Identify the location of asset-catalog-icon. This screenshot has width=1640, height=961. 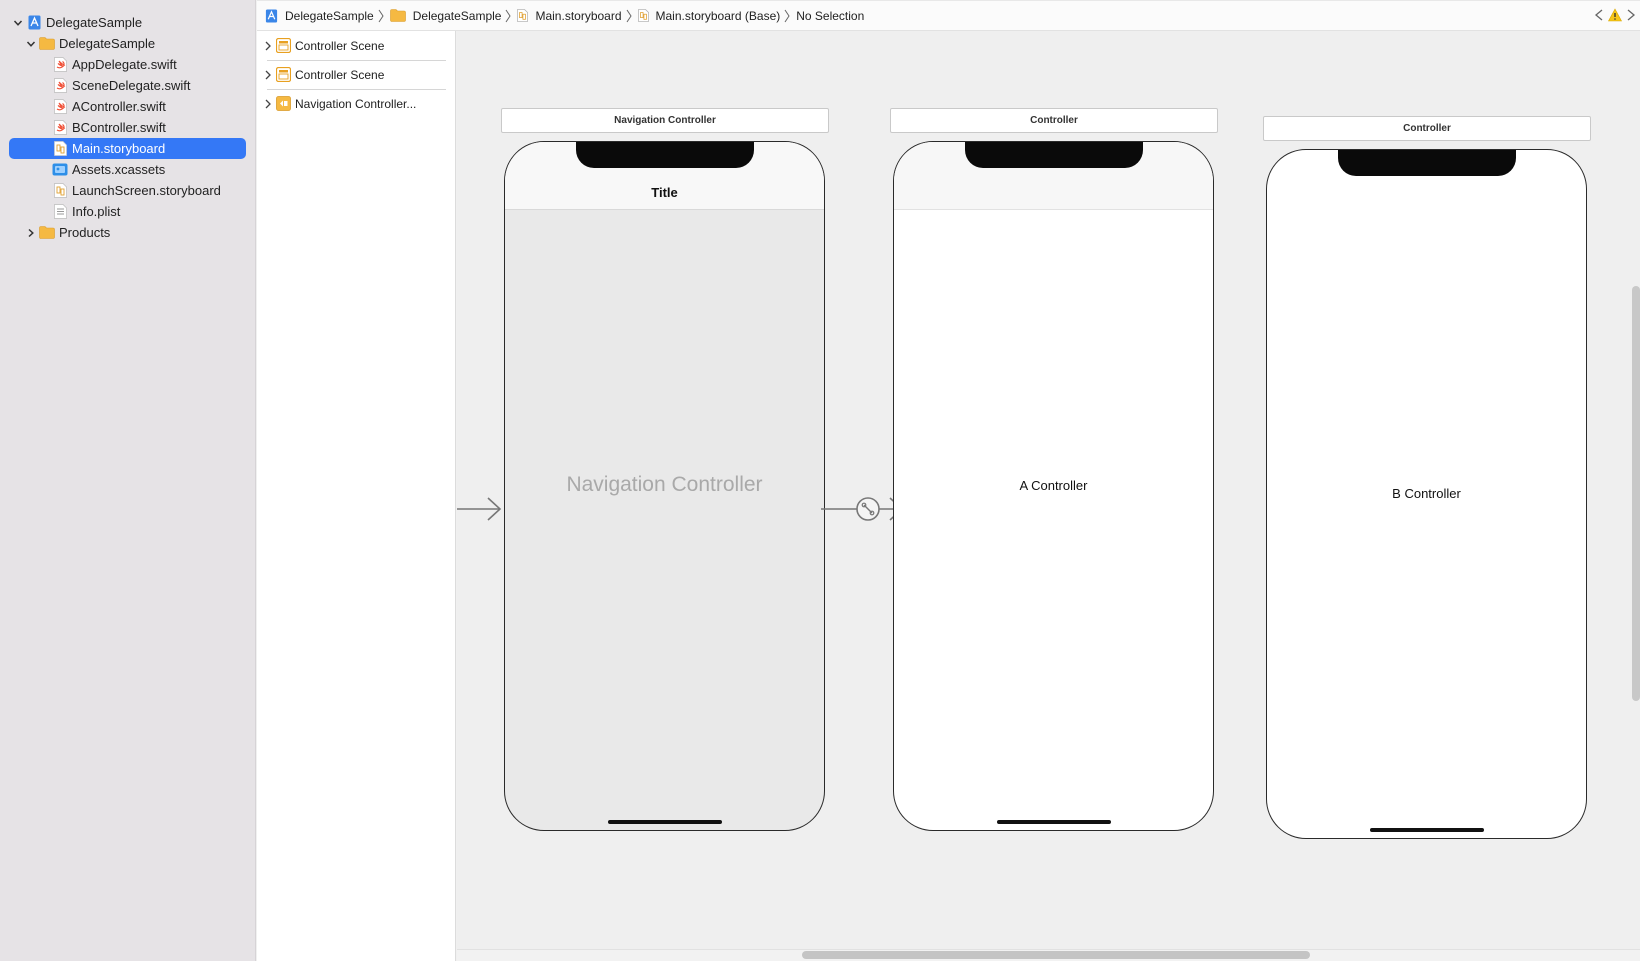
(60, 169).